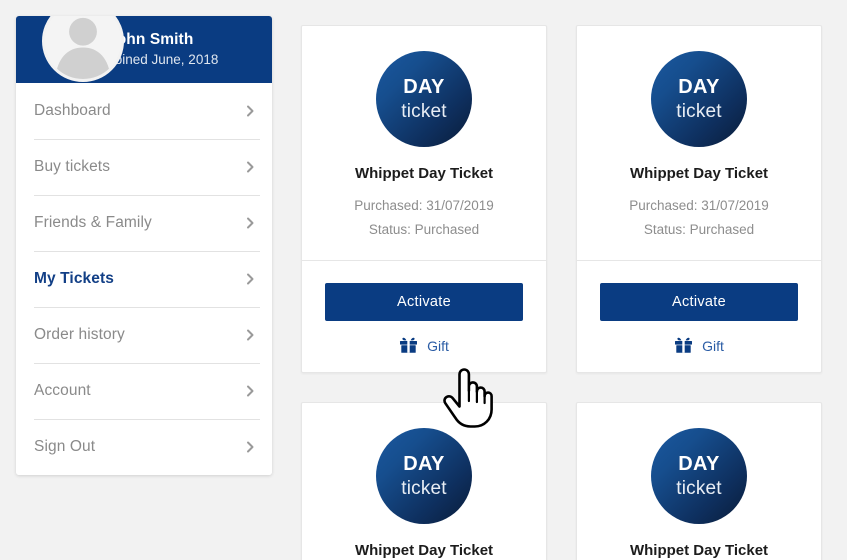 The image size is (847, 560). What do you see at coordinates (144, 447) in the screenshot?
I see `sidebar-item-sign-out: Sign Out` at bounding box center [144, 447].